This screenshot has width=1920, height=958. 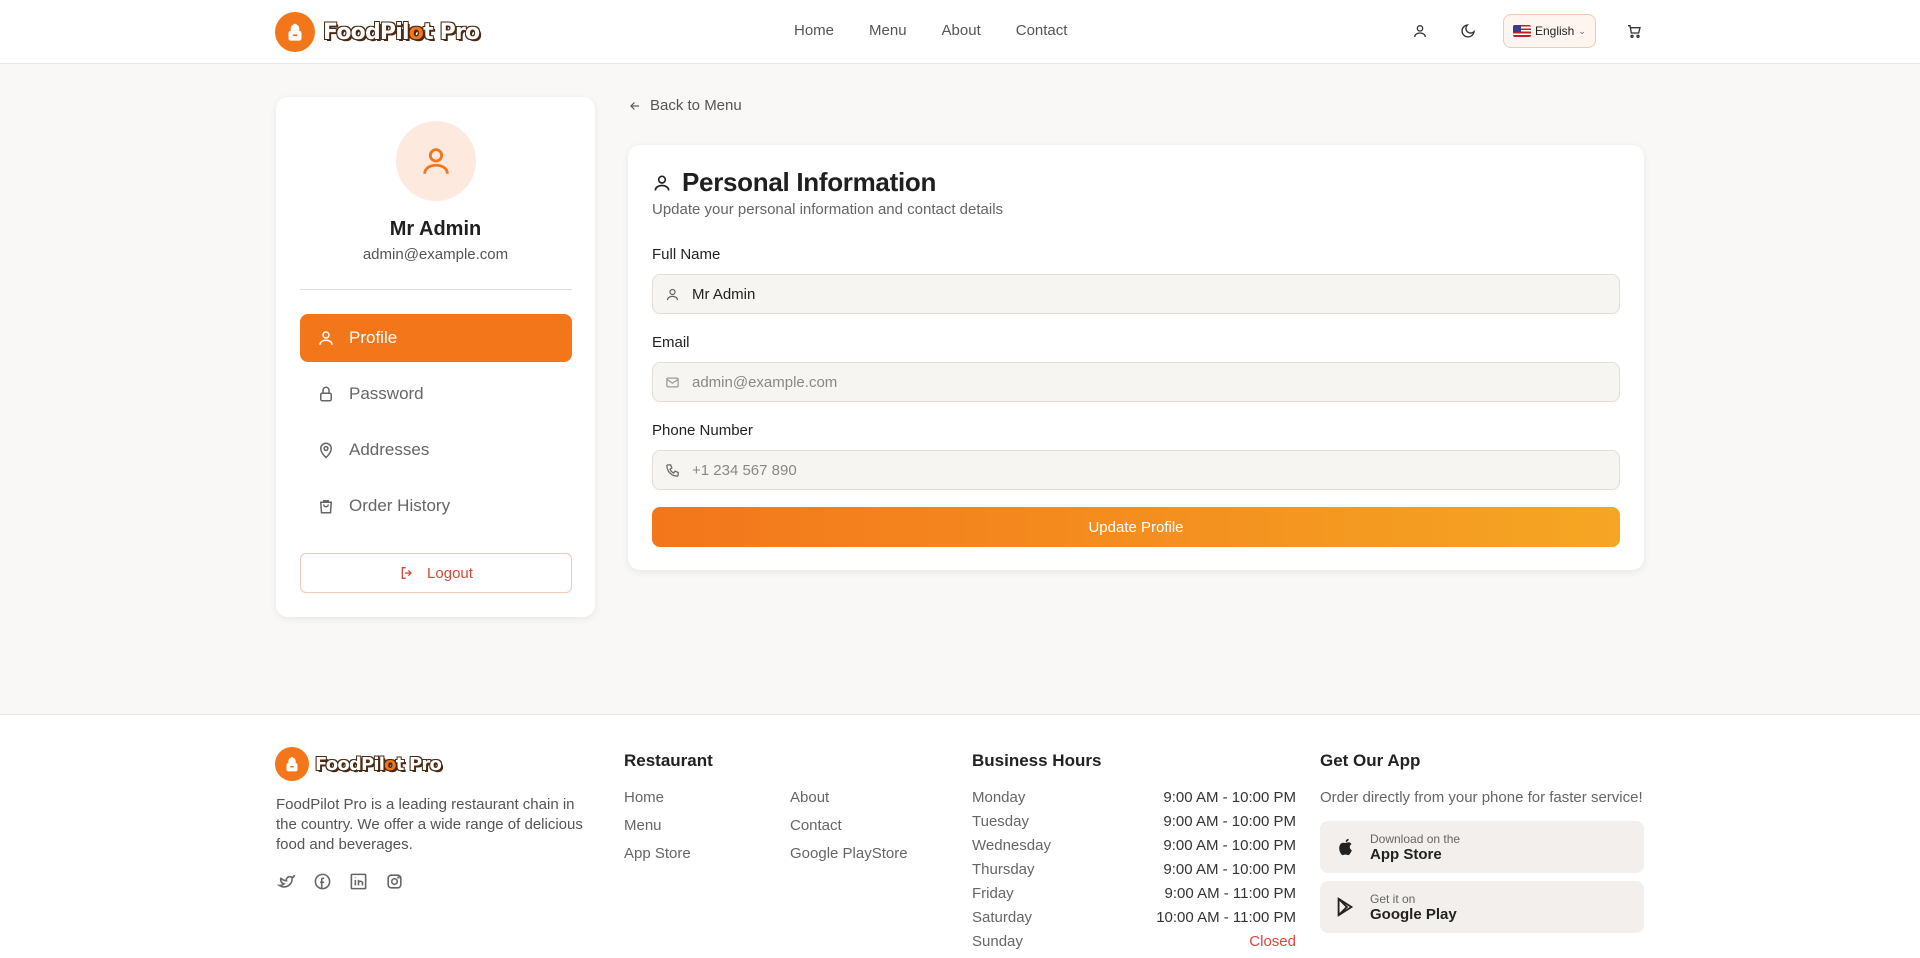 I want to click on footer-brand-name: FoodPilot Pro, so click(x=378, y=764).